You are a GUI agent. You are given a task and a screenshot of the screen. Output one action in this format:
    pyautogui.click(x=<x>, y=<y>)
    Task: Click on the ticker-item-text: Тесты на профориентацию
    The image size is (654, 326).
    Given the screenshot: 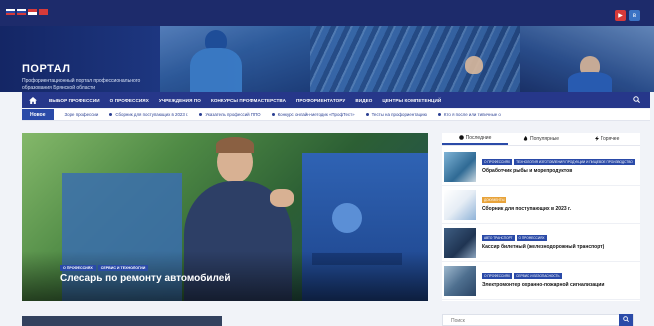 What is the action you would take?
    pyautogui.click(x=399, y=114)
    